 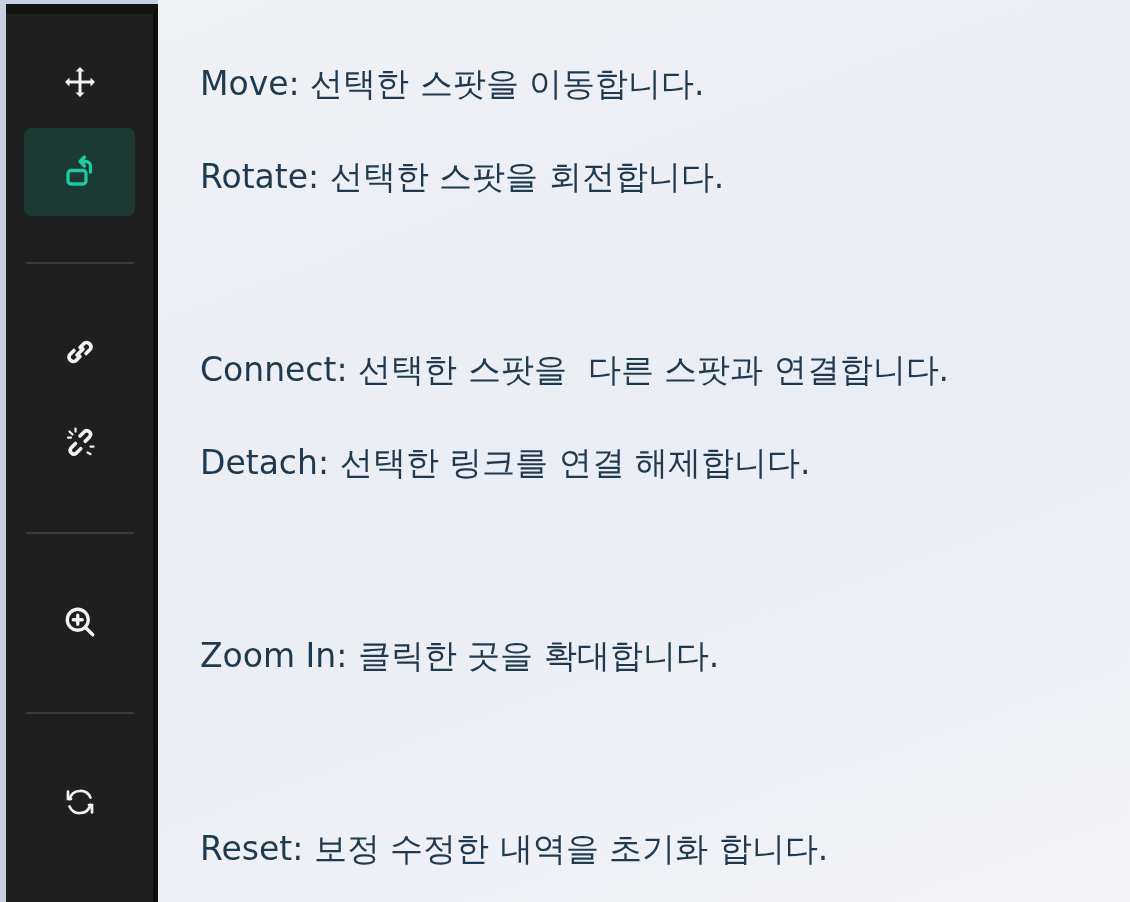 I want to click on tool-description: Detach: 선택한 링크를 연결 해제합니다., so click(x=505, y=462).